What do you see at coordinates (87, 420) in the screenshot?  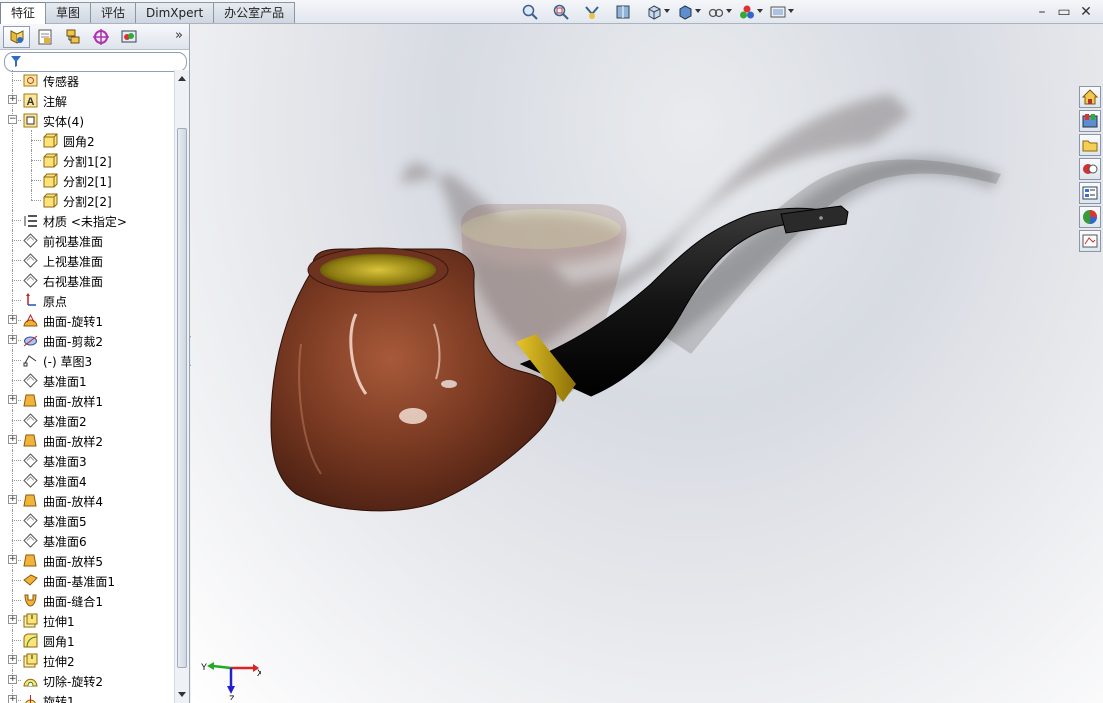 I see `tree-item: 基准面2` at bounding box center [87, 420].